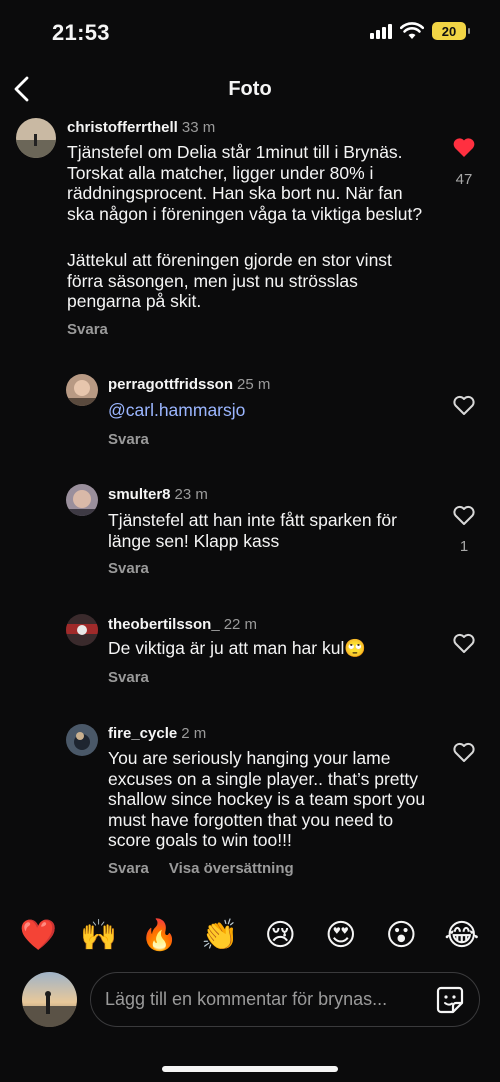  What do you see at coordinates (401, 936) in the screenshot?
I see `emoji-surprised: 😮` at bounding box center [401, 936].